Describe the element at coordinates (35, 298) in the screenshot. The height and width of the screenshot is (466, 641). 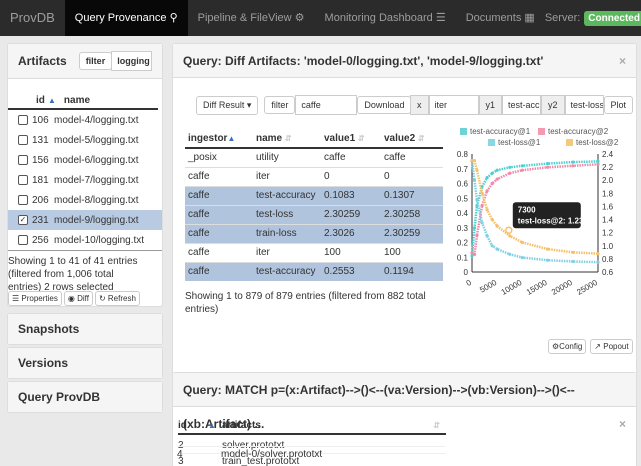
I see `properties-button: ☰ Properties` at that location.